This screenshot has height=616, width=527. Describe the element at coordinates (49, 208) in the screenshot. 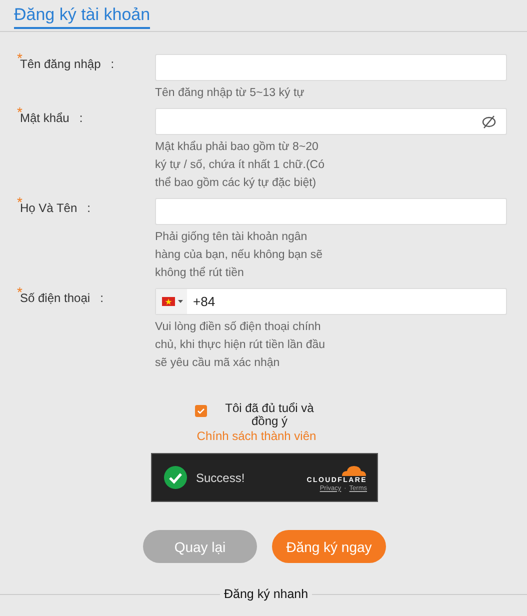

I see `field-label: Họ Và Tên` at that location.